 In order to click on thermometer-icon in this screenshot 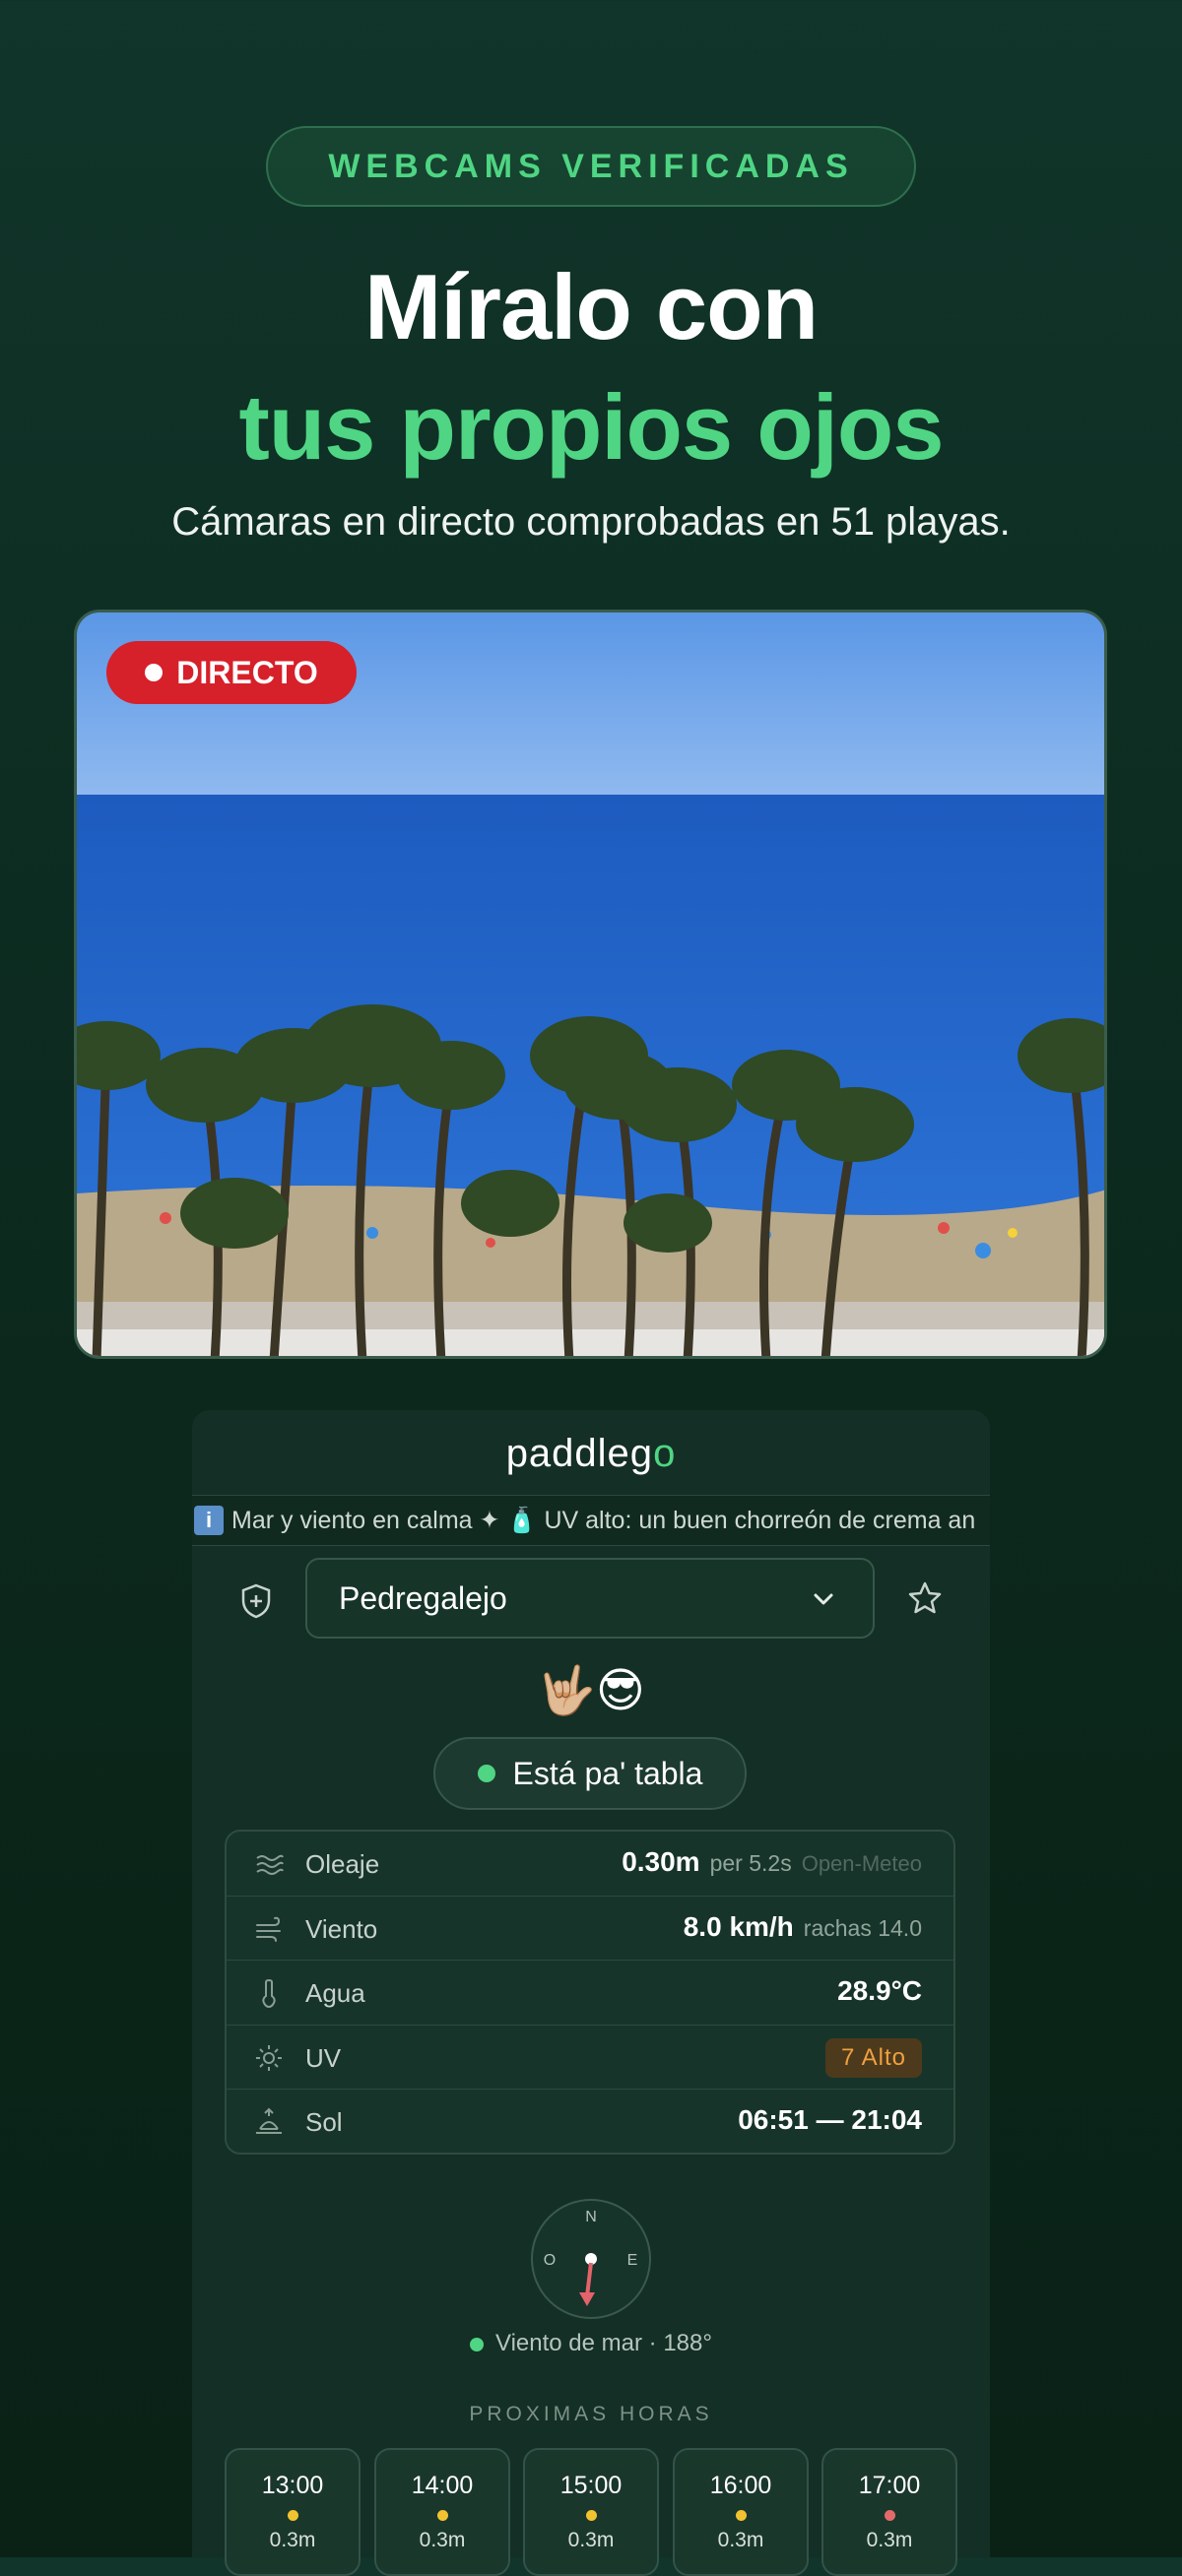, I will do `click(269, 1994)`.